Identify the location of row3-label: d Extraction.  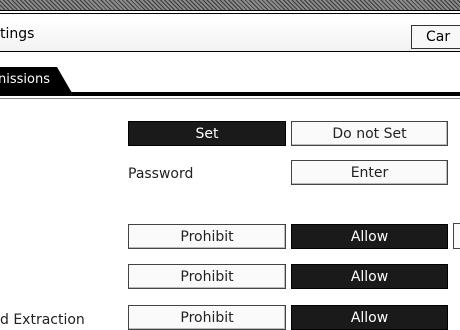
(42, 320).